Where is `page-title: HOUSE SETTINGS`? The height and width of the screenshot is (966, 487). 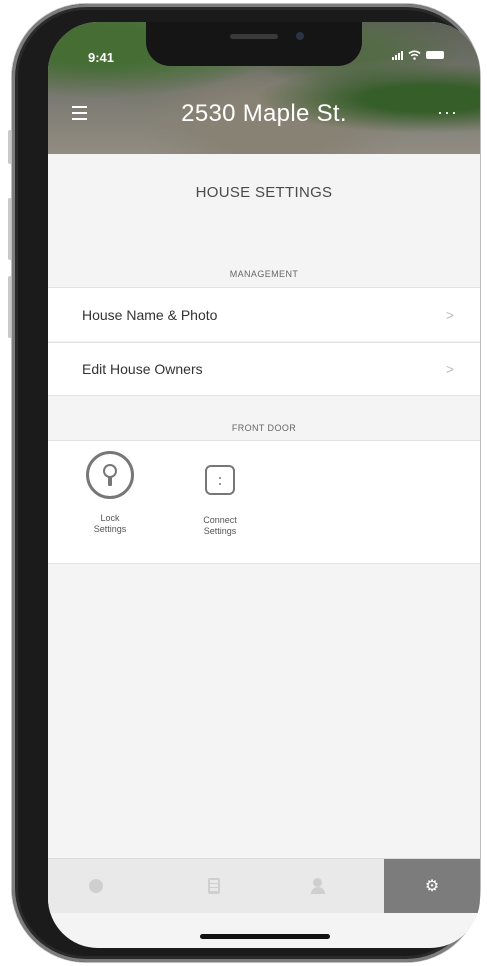 page-title: HOUSE SETTINGS is located at coordinates (264, 192).